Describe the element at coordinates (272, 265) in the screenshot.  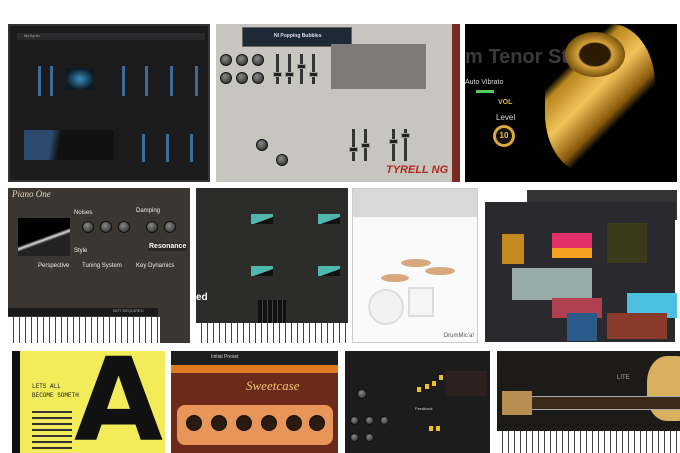
I see `tile-modular-synth: ed` at that location.